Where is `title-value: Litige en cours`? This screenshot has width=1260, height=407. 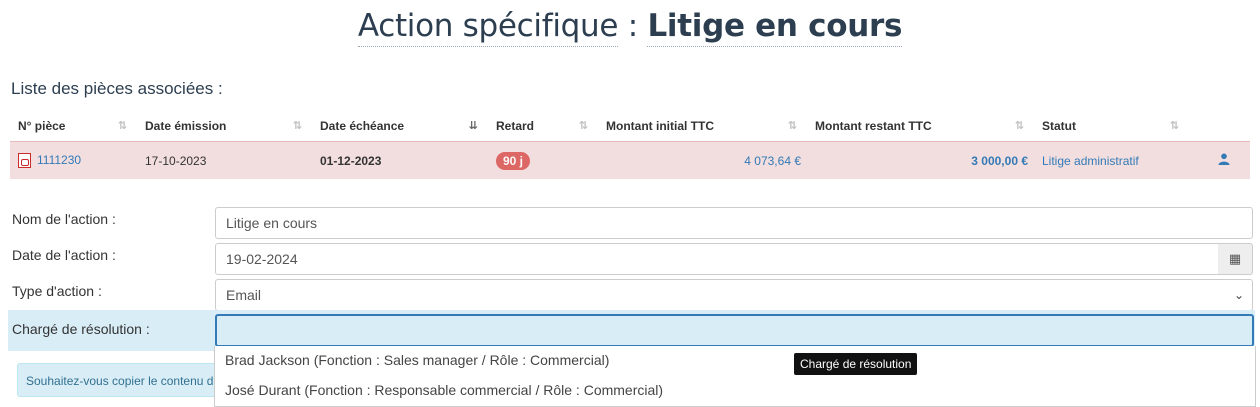 title-value: Litige en cours is located at coordinates (774, 27).